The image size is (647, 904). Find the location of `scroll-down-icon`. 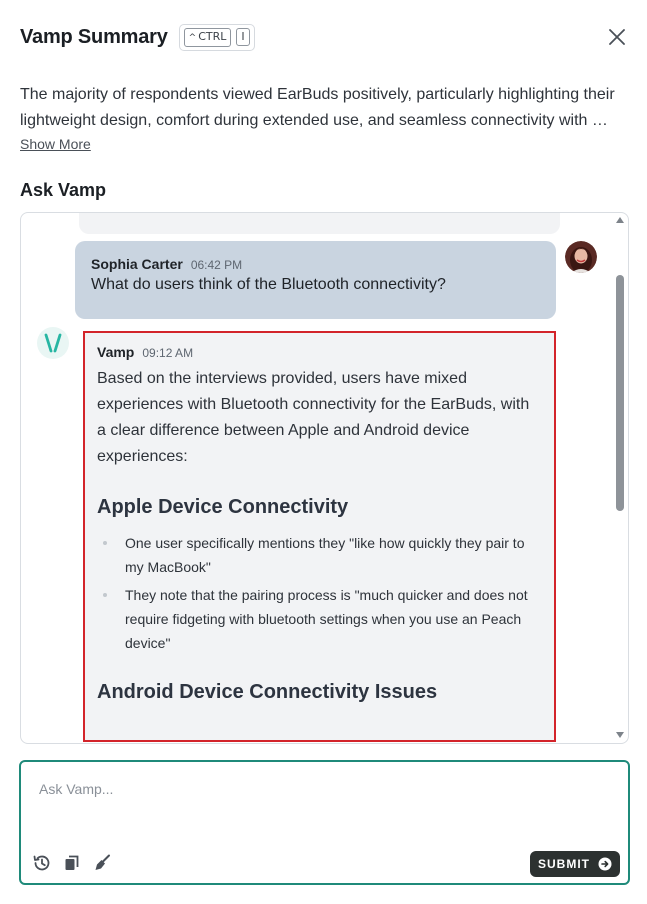

scroll-down-icon is located at coordinates (620, 735).